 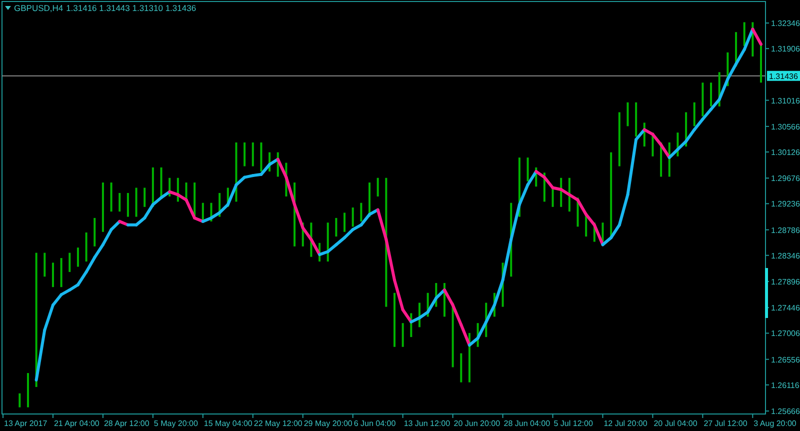 I want to click on price-axis-label: 1.28786, so click(x=785, y=230).